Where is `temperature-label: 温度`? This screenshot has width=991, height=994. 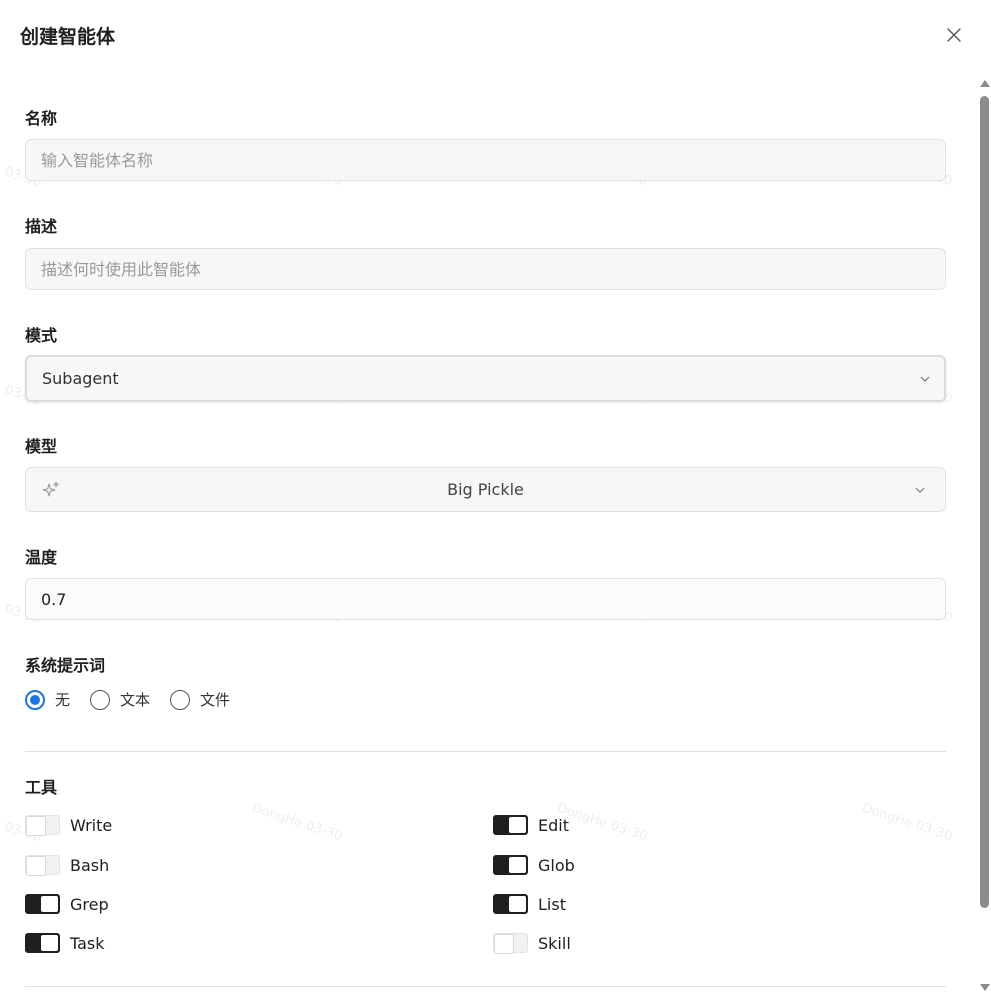
temperature-label: 温度 is located at coordinates (41, 557).